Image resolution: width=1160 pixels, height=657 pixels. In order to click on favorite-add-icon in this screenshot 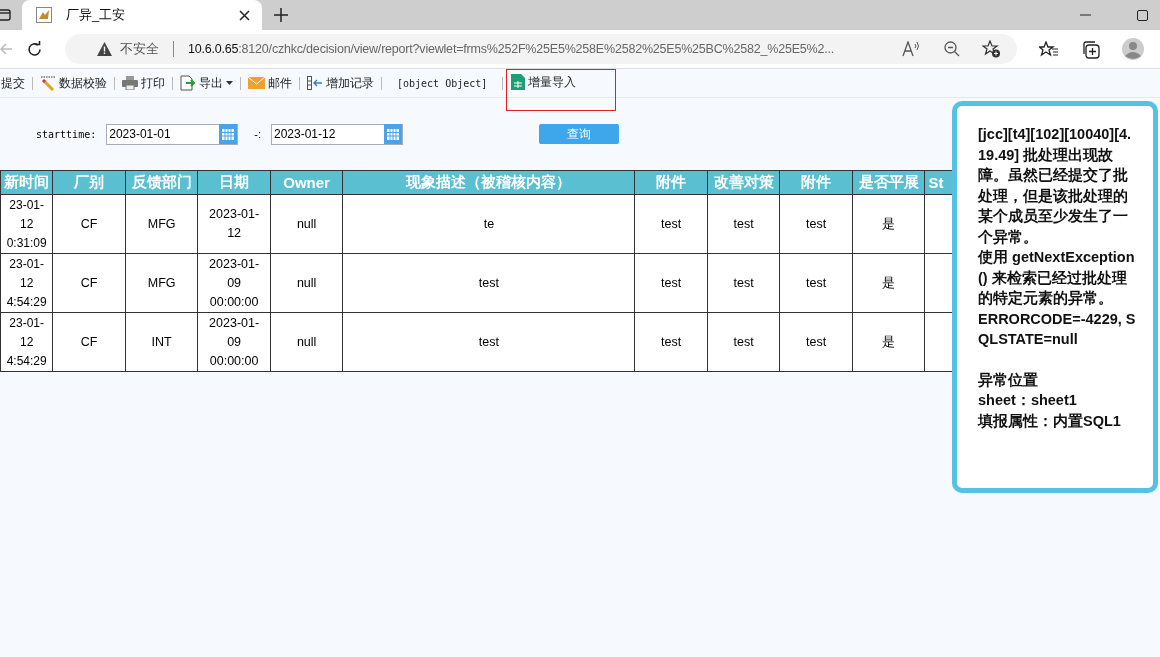, I will do `click(991, 49)`.